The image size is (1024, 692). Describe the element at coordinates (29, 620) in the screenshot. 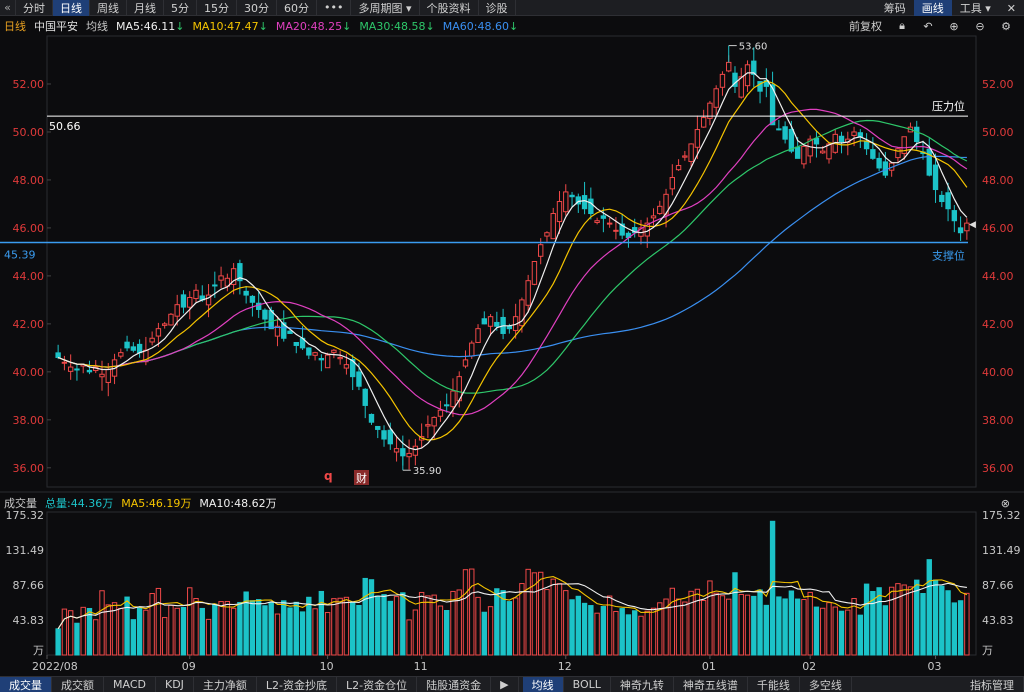

I see `volume-tick-left: 43.83` at that location.